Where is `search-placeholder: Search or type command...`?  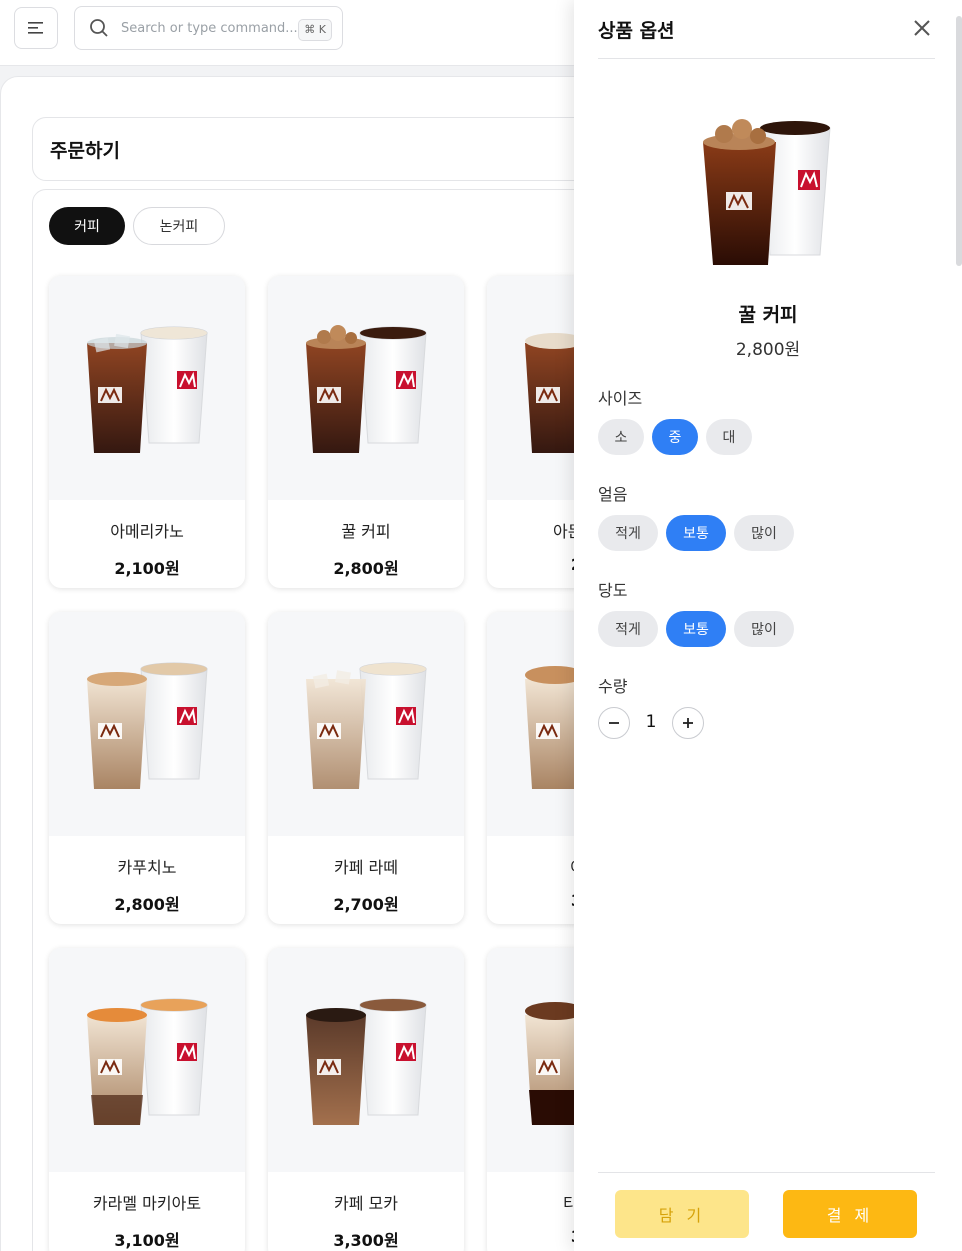
search-placeholder: Search or type command... is located at coordinates (209, 28).